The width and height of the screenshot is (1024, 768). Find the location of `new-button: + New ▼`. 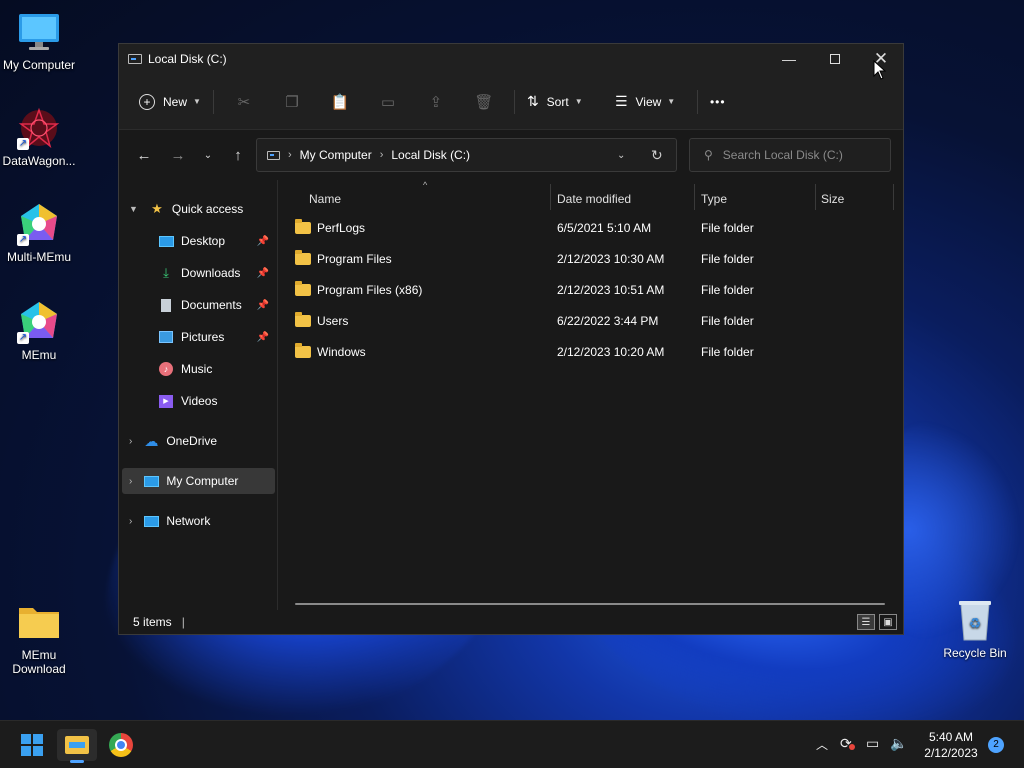

new-button: + New ▼ is located at coordinates (170, 102).